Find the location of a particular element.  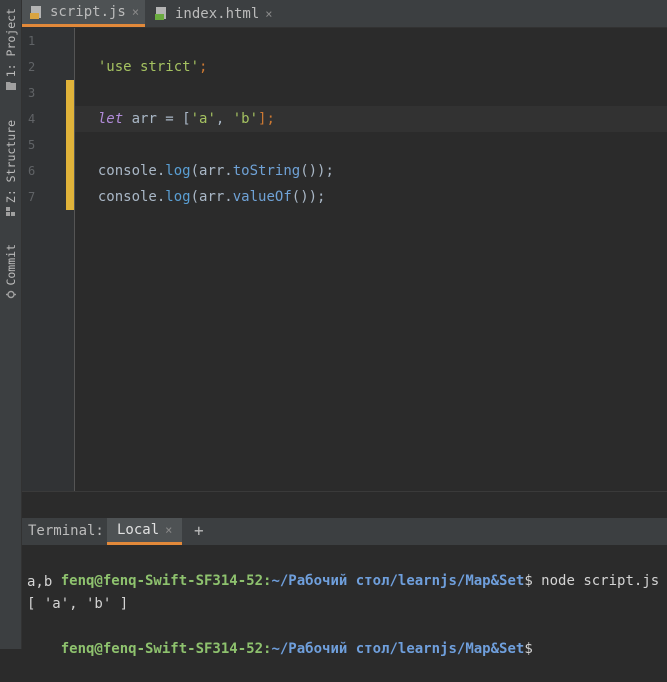

structure-tool-tab: Z: Structure is located at coordinates (10, 168).